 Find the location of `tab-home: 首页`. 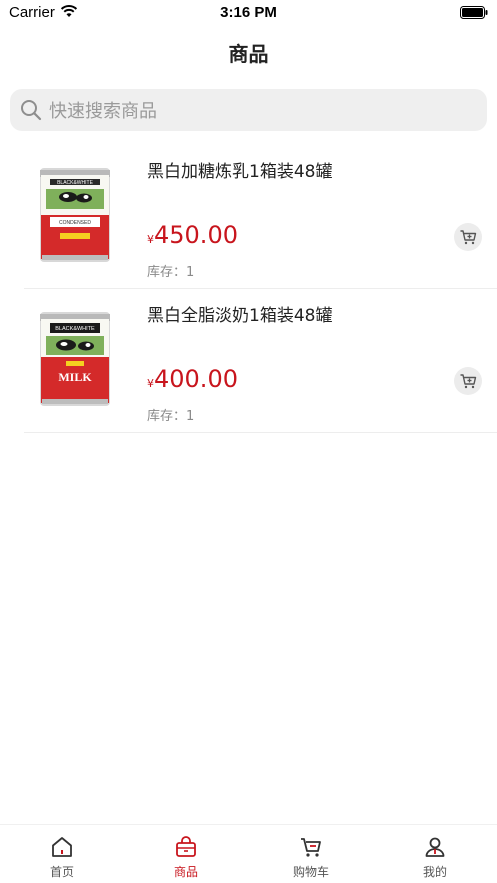

tab-home: 首页 is located at coordinates (62, 857).